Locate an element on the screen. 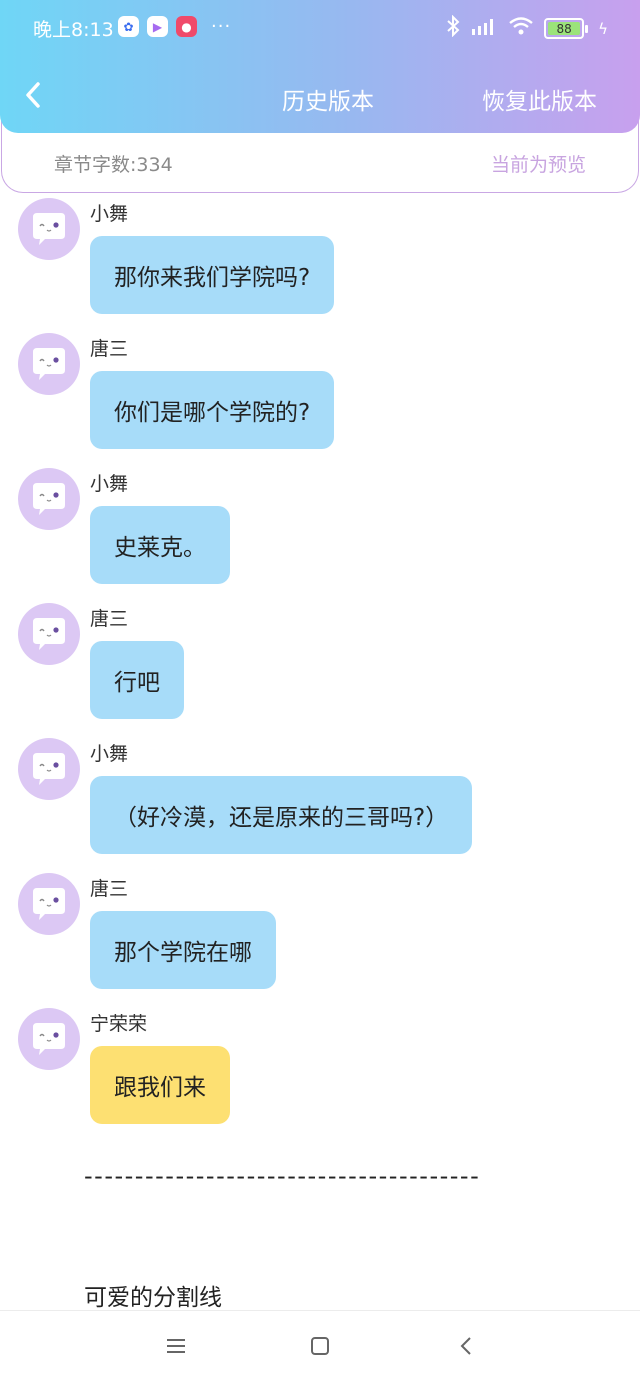  menu-icon is located at coordinates (176, 1348).